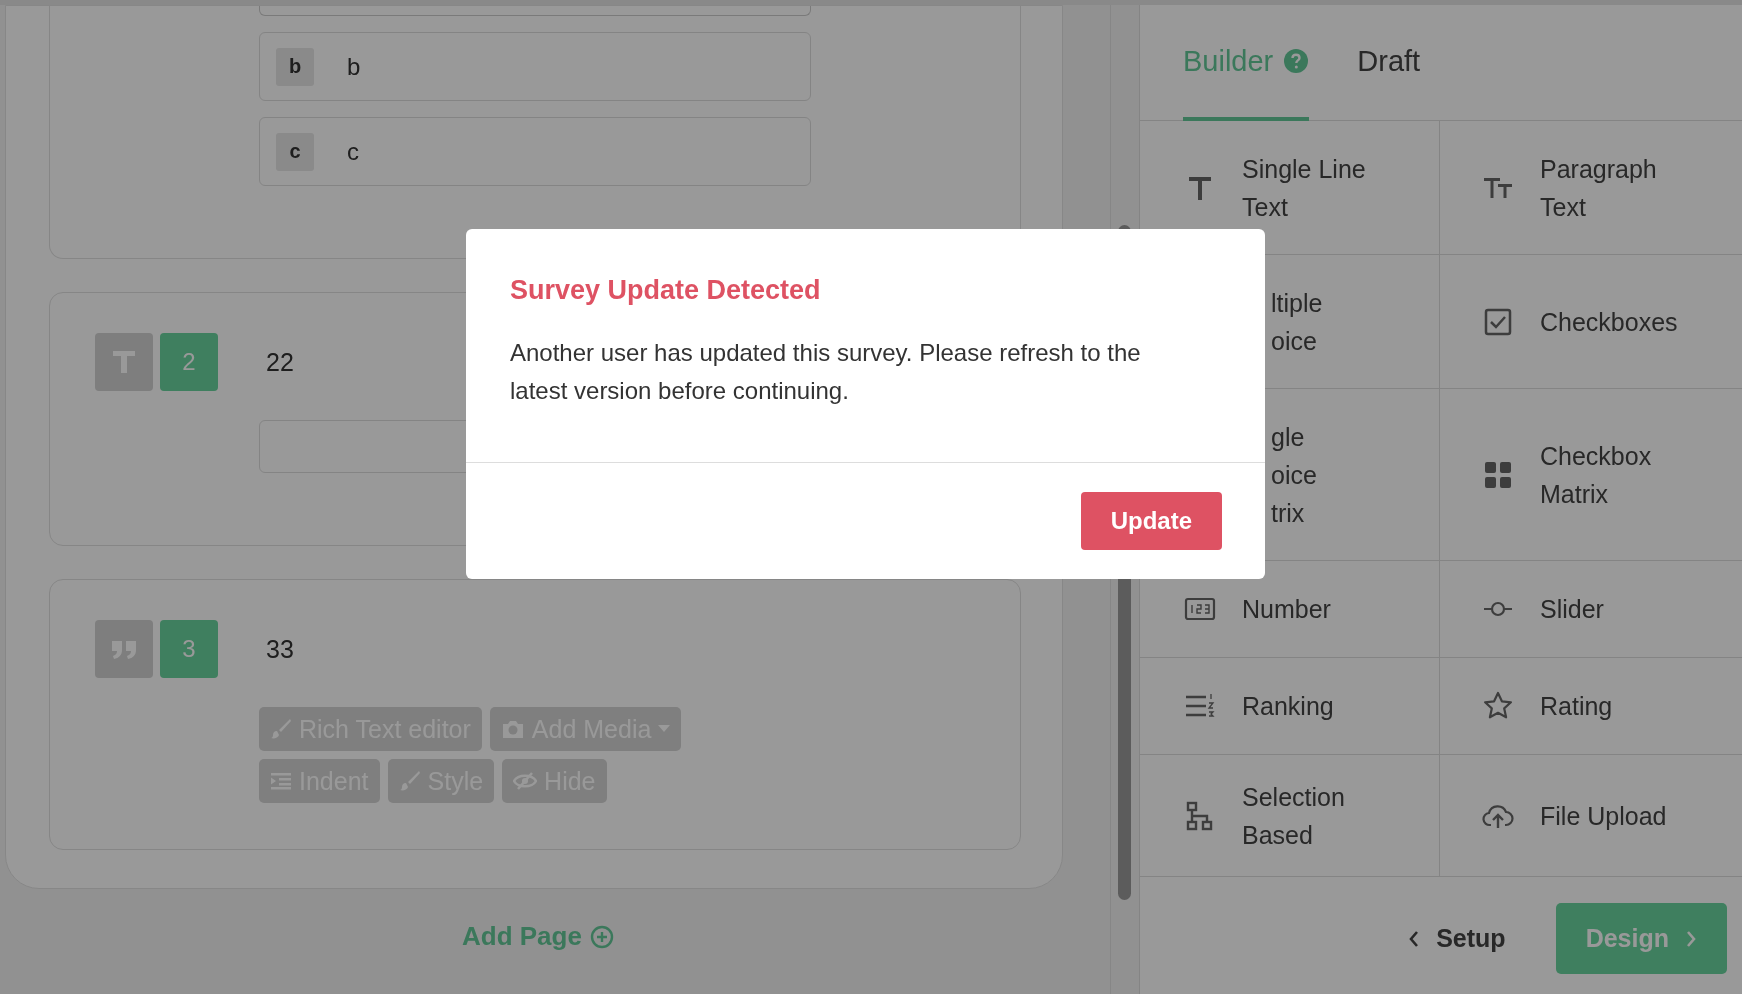 Image resolution: width=1742 pixels, height=994 pixels. What do you see at coordinates (280, 362) in the screenshot?
I see `question-title: 22` at bounding box center [280, 362].